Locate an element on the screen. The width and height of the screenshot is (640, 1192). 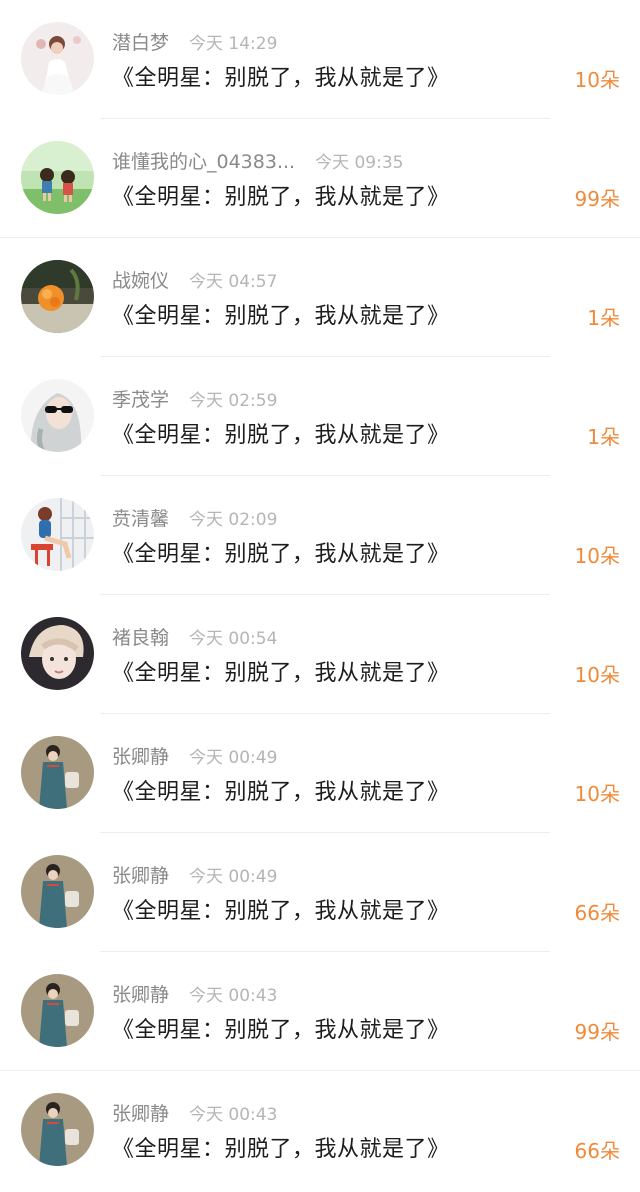
timestamp: 今天 00:54 is located at coordinates (233, 638).